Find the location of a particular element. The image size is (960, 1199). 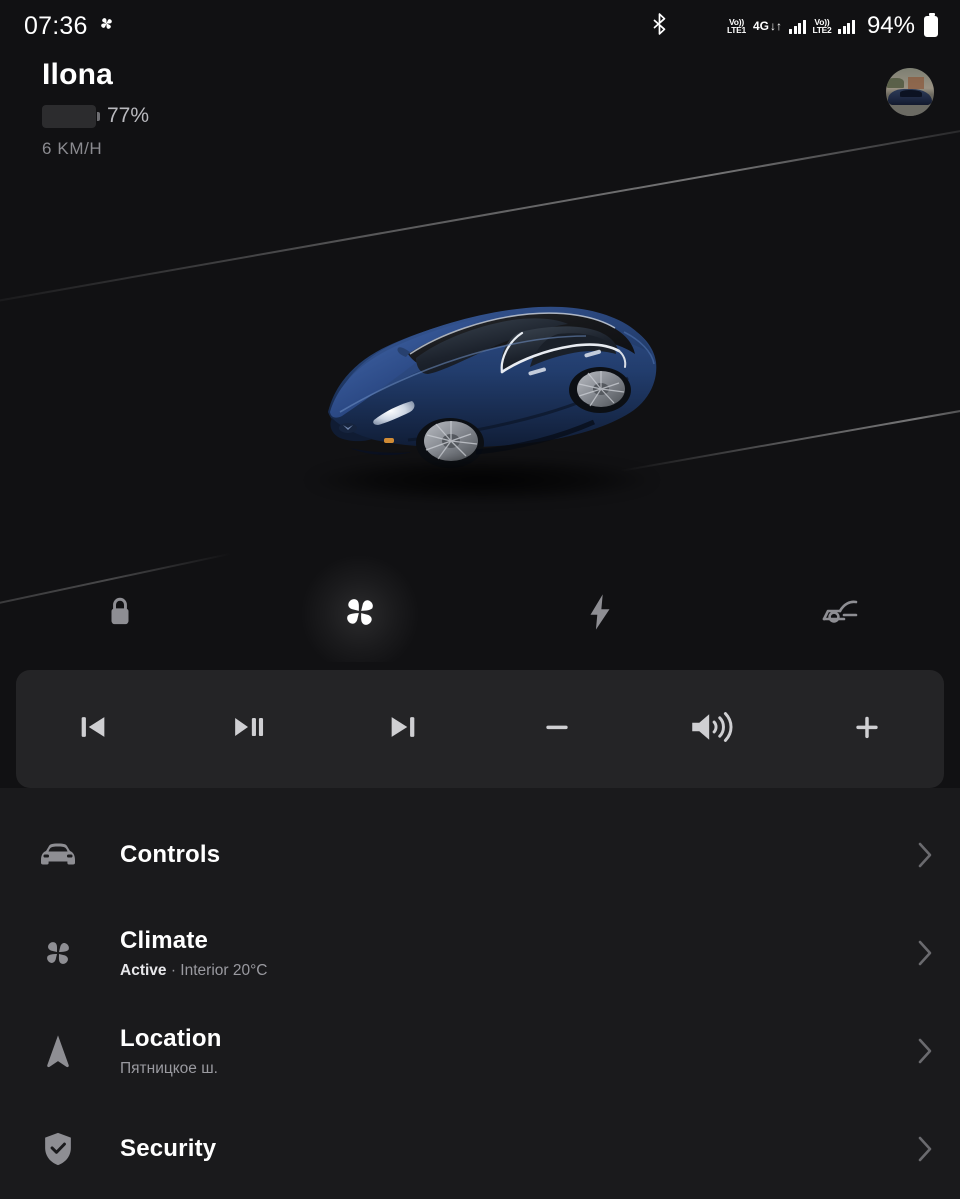

status-bar-right: Vo)) LTE1 4G ↓↑ Vo)) LTE2 94% is located at coordinates (794, 26).